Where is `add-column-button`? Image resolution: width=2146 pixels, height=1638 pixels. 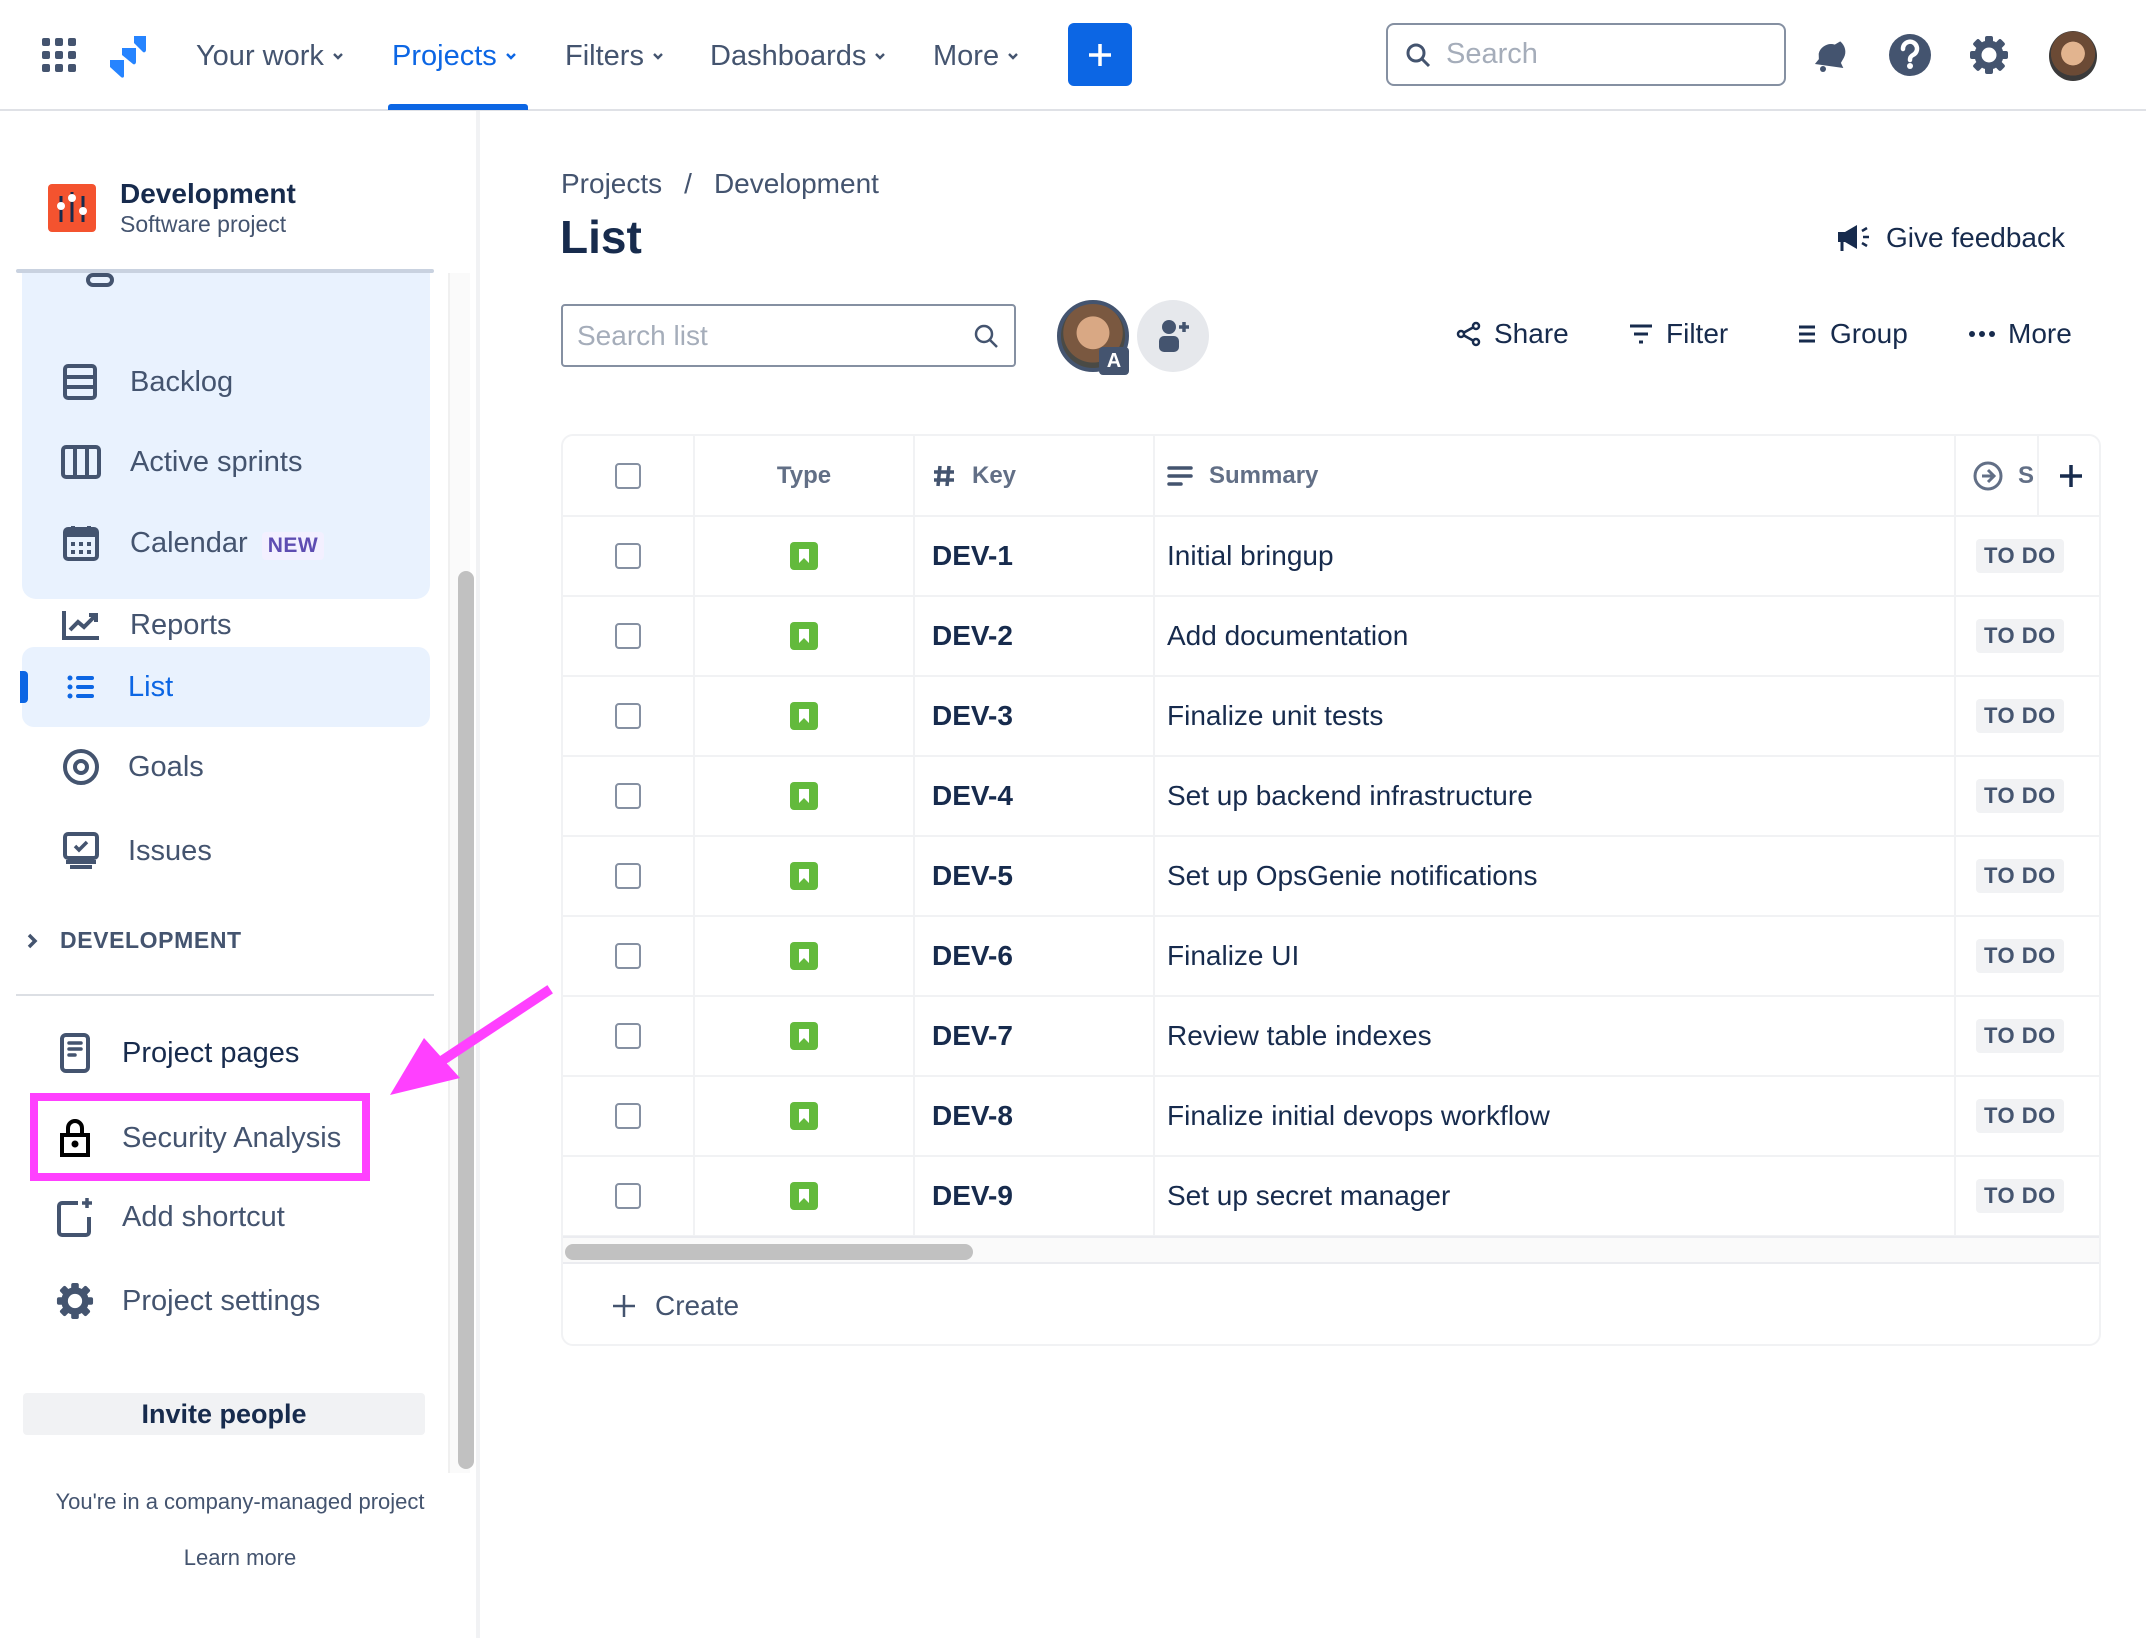
add-column-button is located at coordinates (2069, 475).